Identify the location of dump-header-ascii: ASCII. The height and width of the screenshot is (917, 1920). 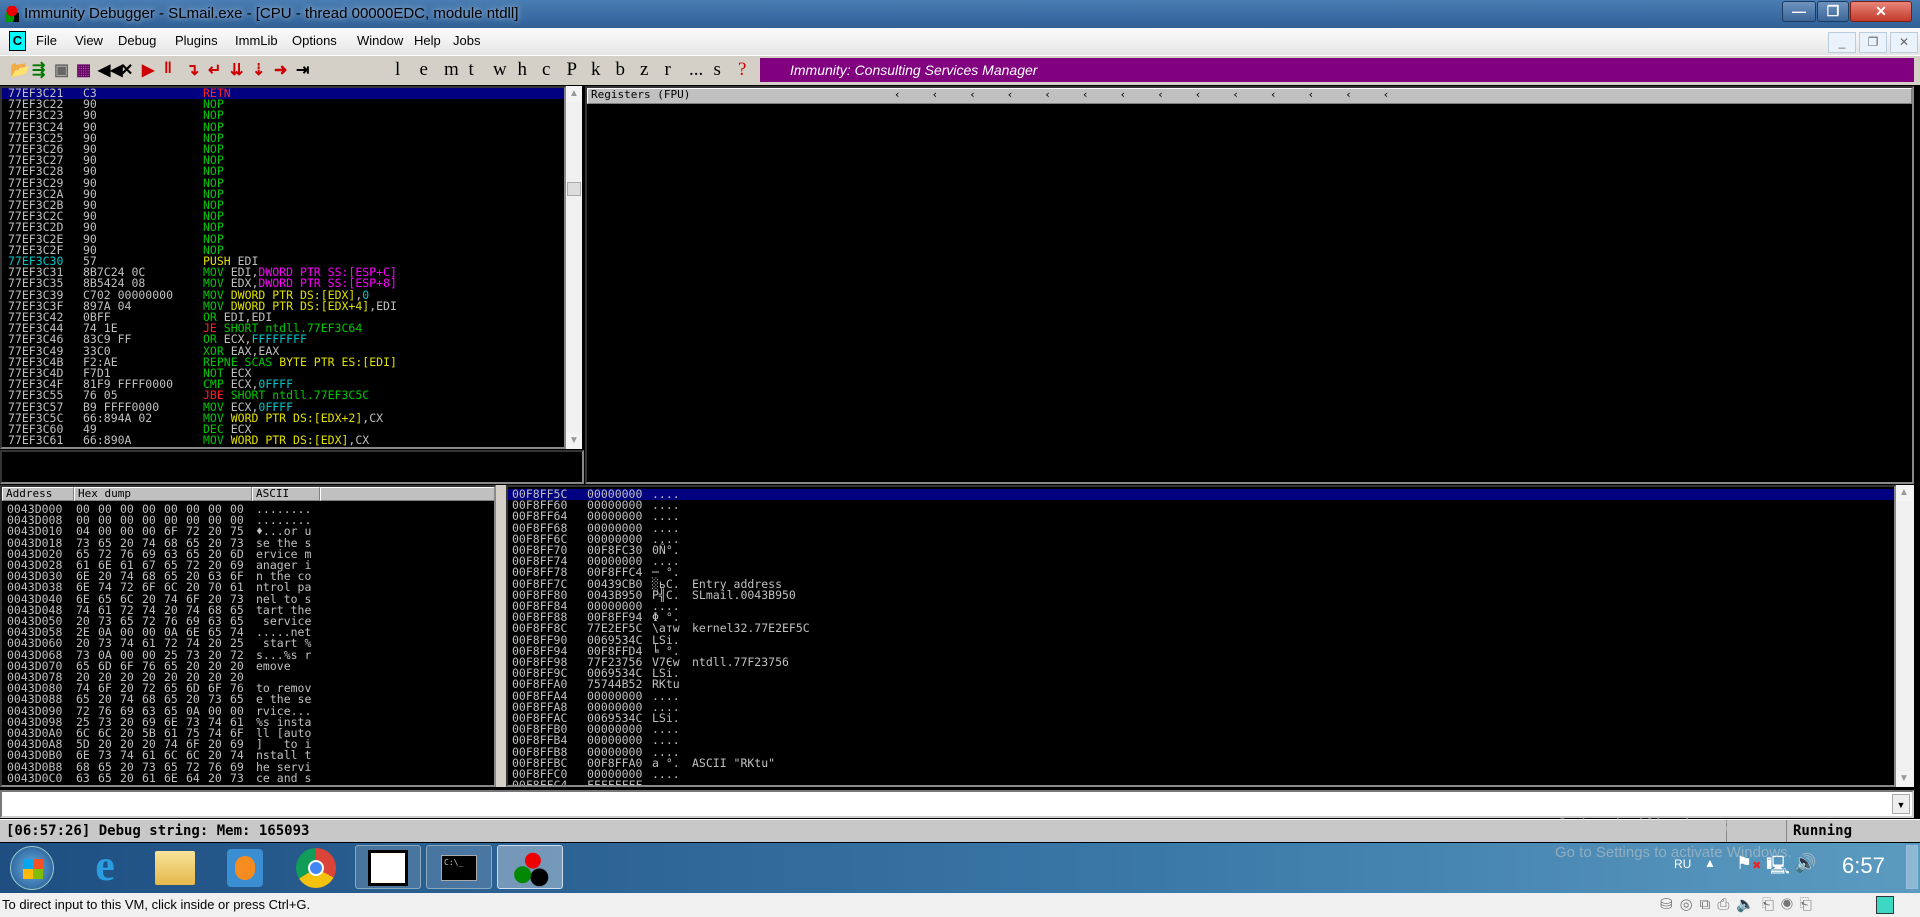
(286, 494).